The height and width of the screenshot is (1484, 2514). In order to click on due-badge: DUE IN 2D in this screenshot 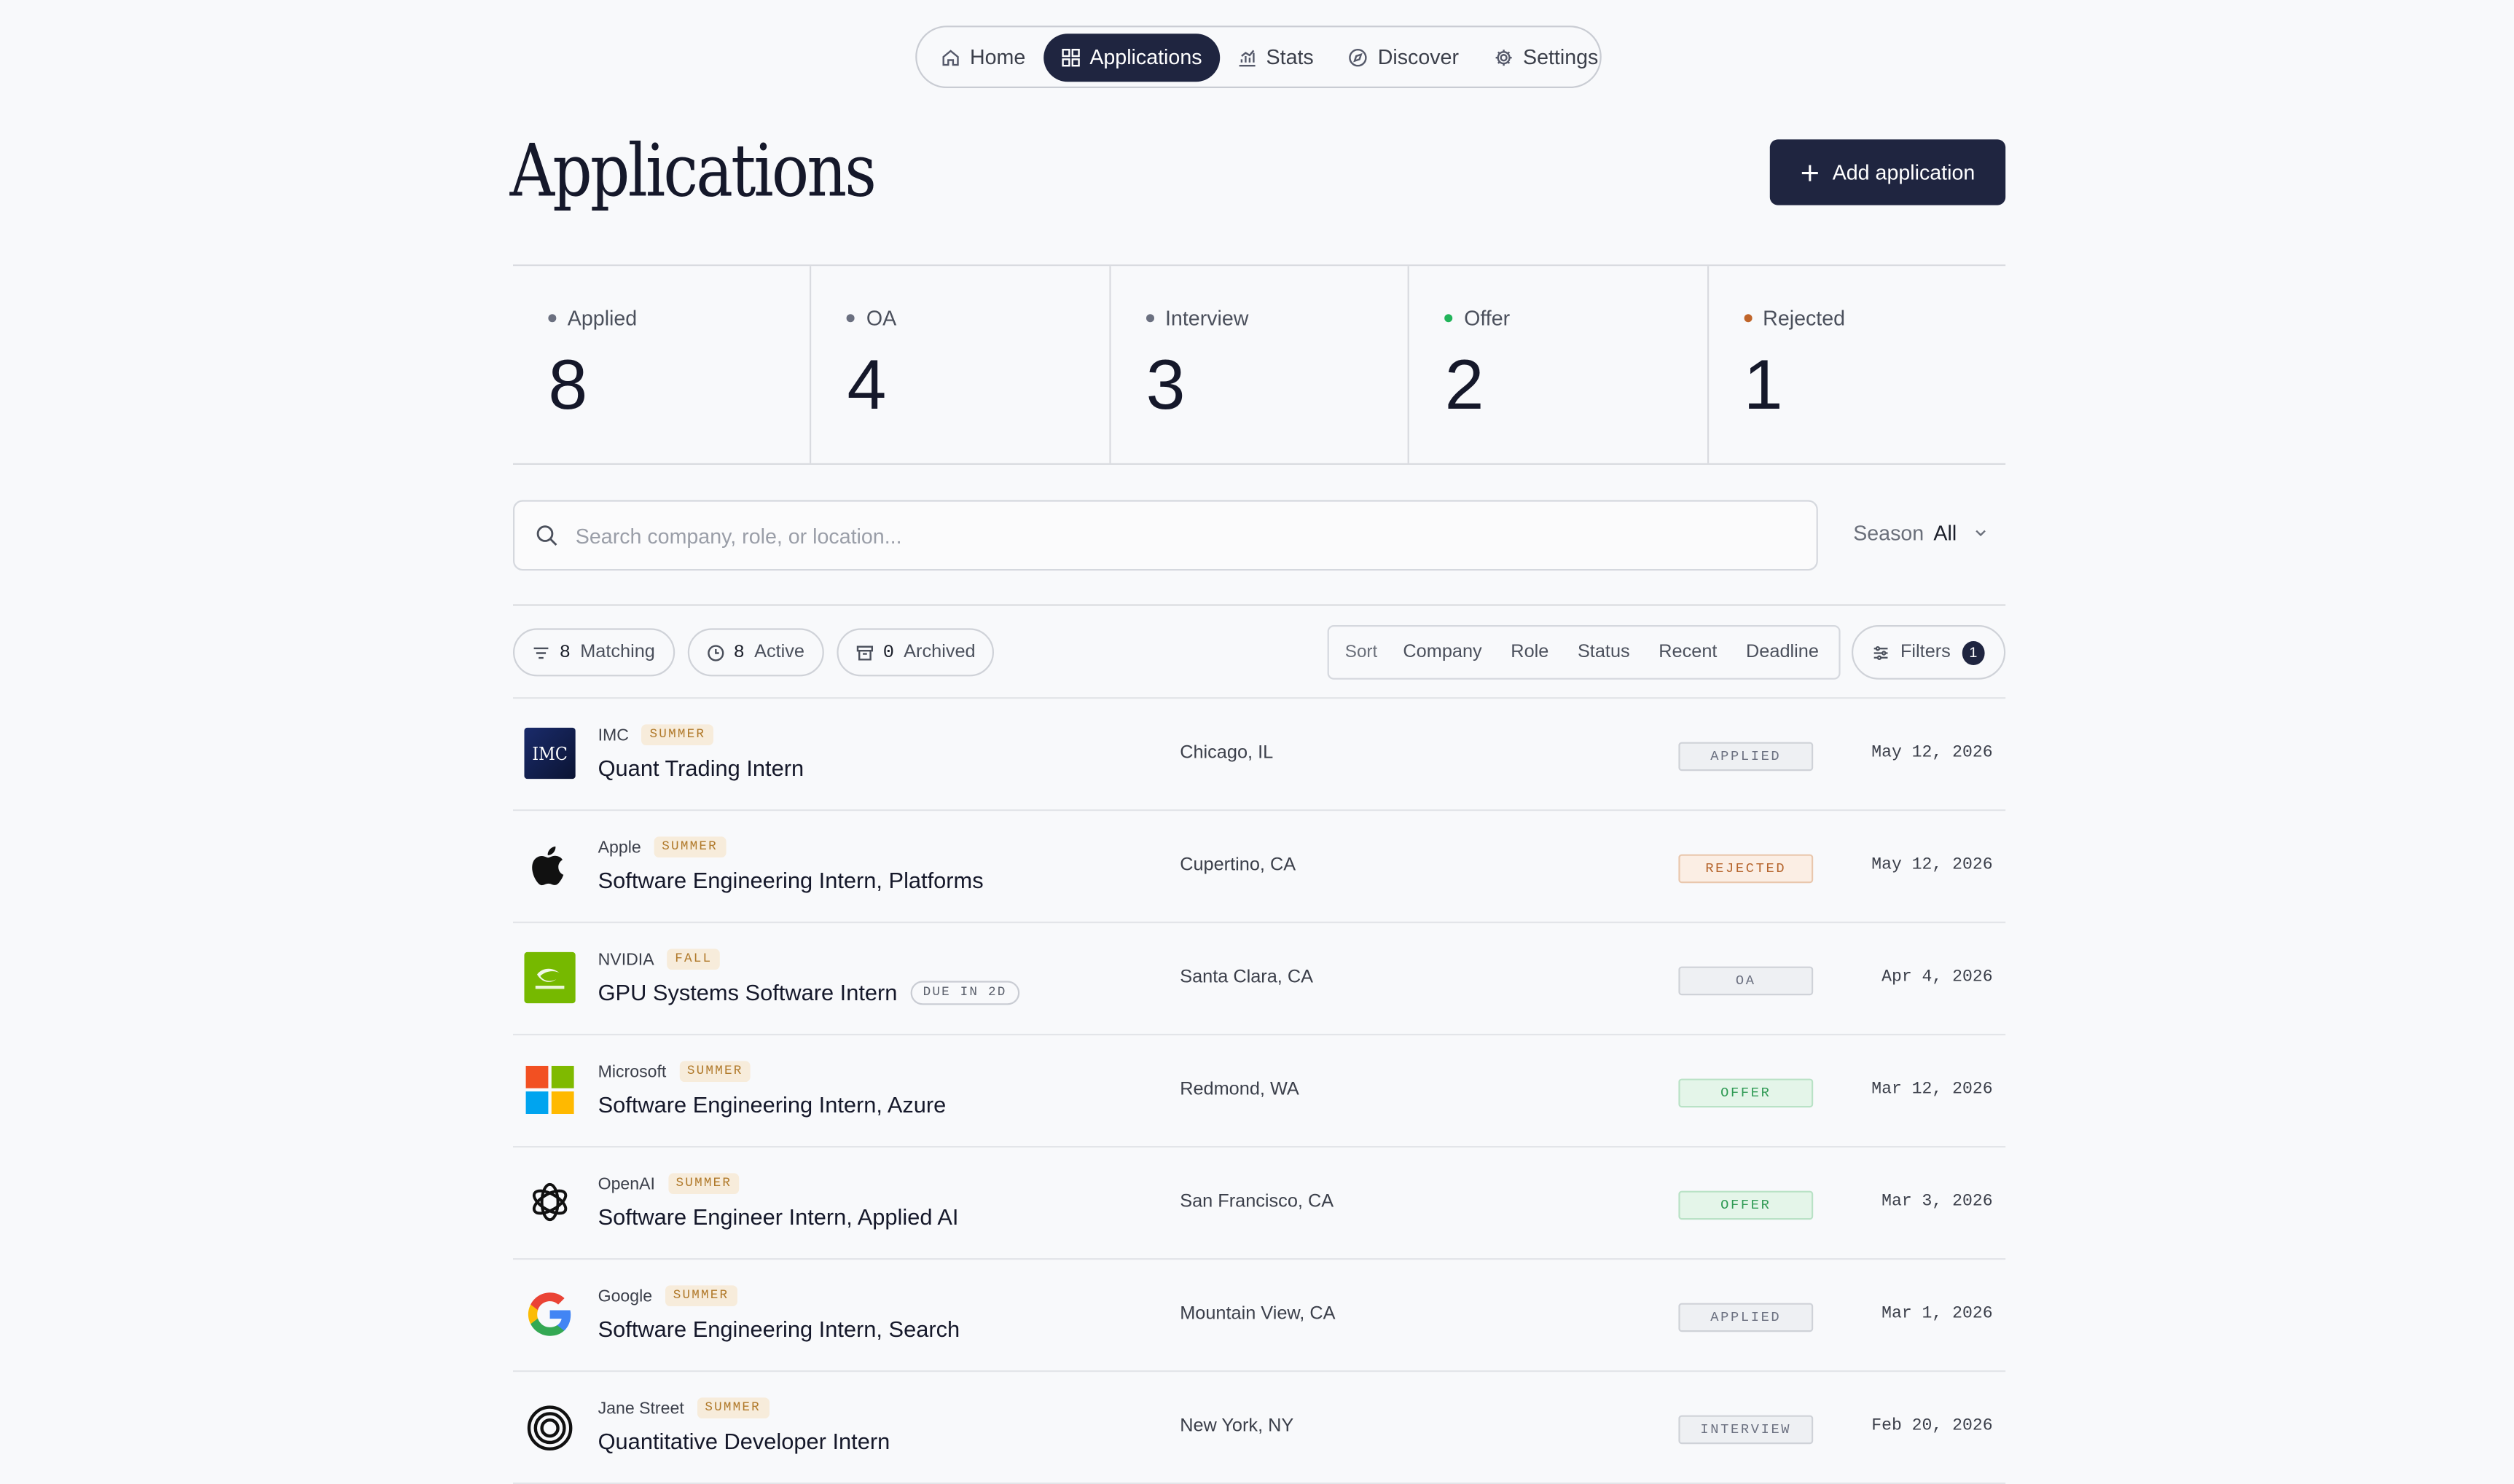, I will do `click(965, 992)`.